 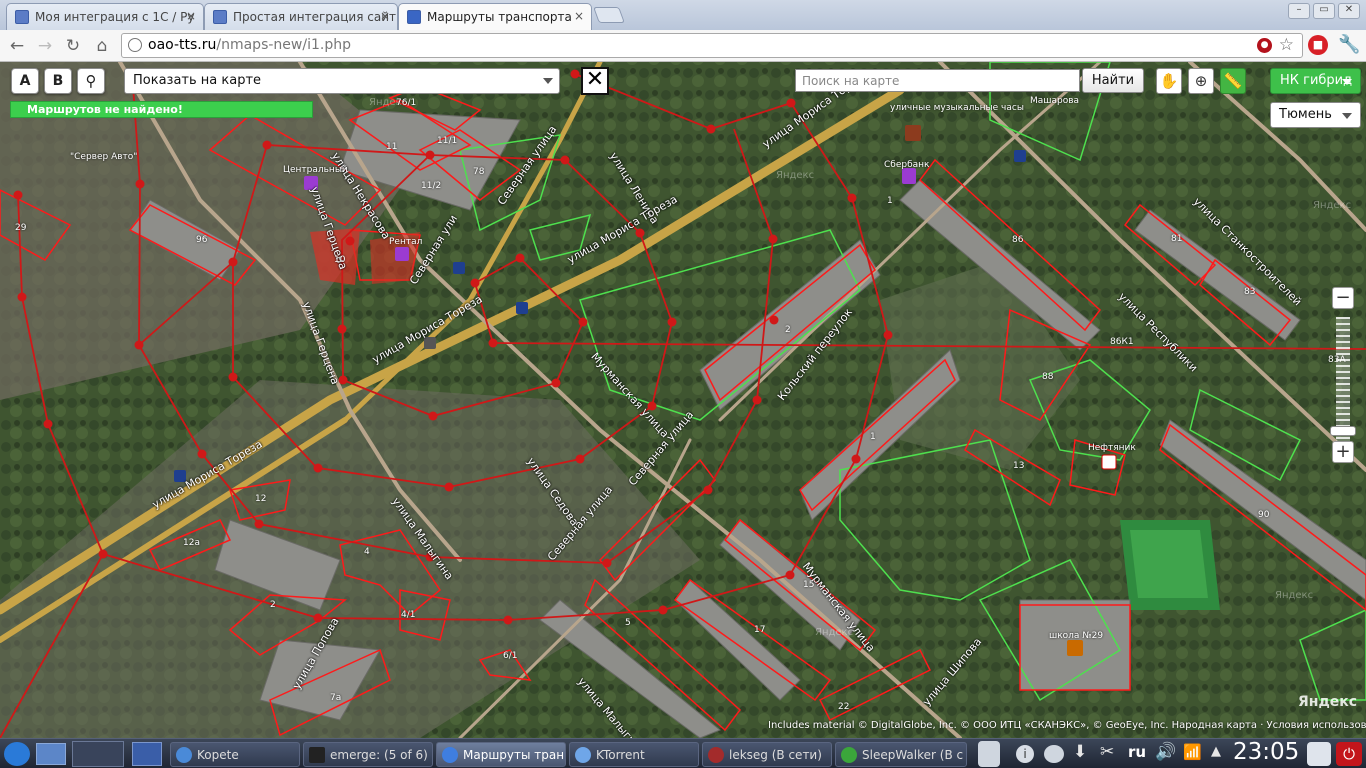 I want to click on minimize-window-button: –, so click(x=1299, y=11).